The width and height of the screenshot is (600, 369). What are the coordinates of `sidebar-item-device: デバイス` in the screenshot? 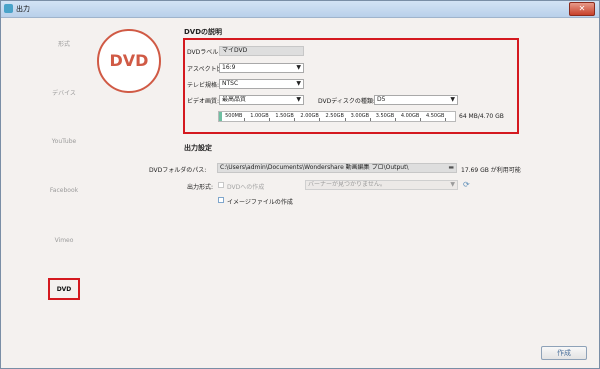 It's located at (64, 92).